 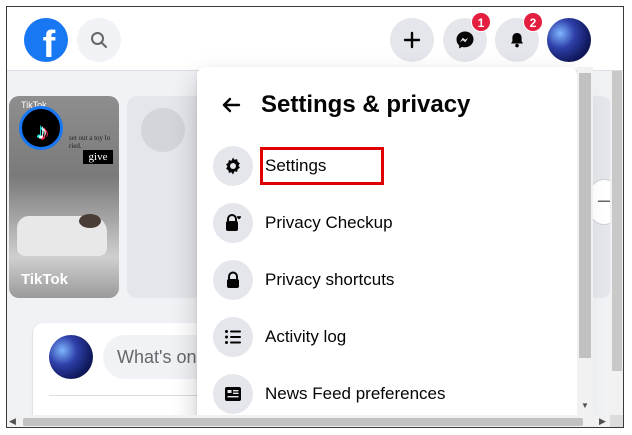 What do you see at coordinates (233, 280) in the screenshot?
I see `lock-icon` at bounding box center [233, 280].